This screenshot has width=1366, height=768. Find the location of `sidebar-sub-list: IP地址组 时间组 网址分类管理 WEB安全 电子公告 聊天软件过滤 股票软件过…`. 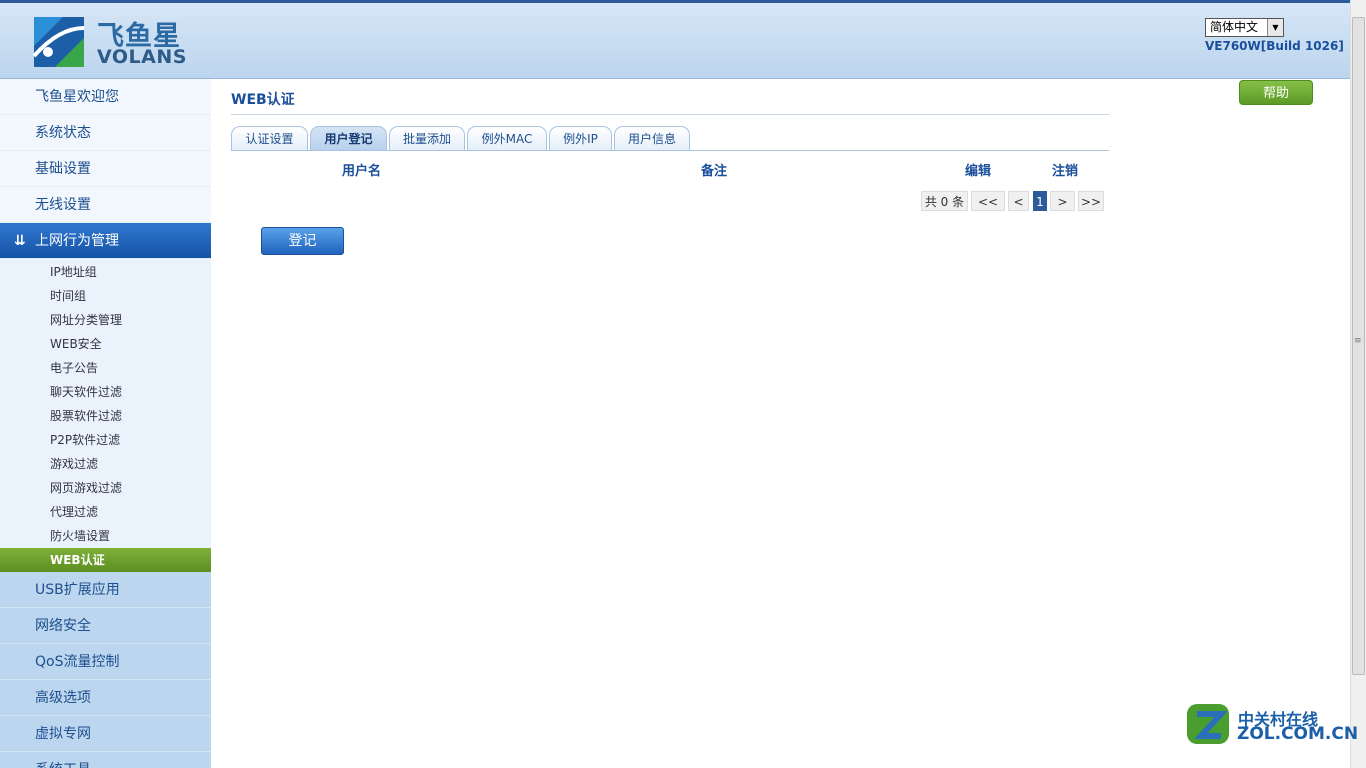

sidebar-sub-list: IP地址组 时间组 网址分类管理 WEB安全 电子公告 聊天软件过滤 股票软件过… is located at coordinates (105, 415).